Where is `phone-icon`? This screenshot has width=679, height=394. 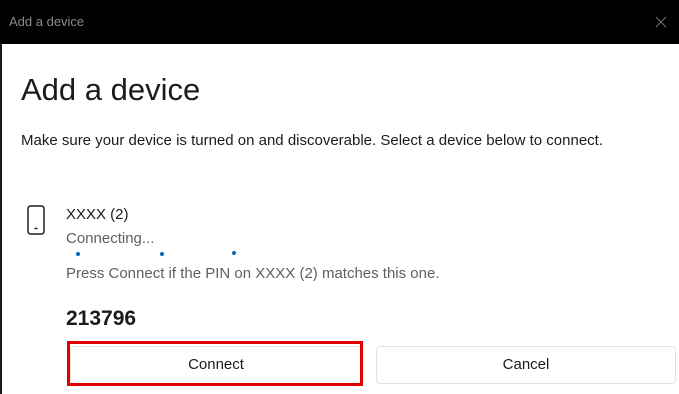
phone-icon is located at coordinates (36, 220).